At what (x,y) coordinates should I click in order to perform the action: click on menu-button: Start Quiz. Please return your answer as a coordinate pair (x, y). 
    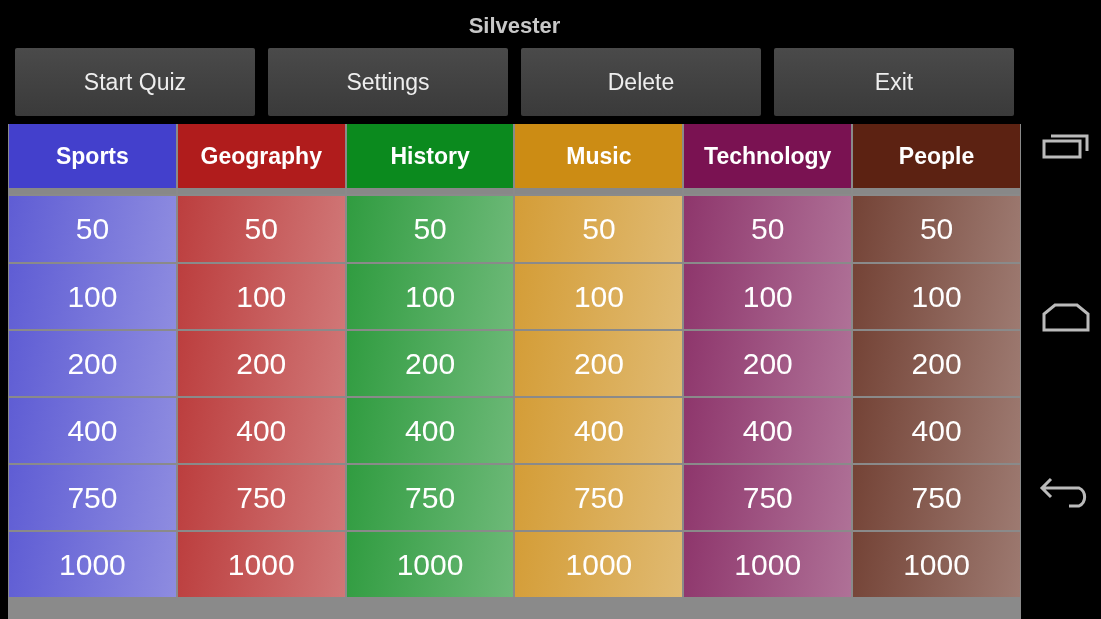
    Looking at the image, I should click on (135, 82).